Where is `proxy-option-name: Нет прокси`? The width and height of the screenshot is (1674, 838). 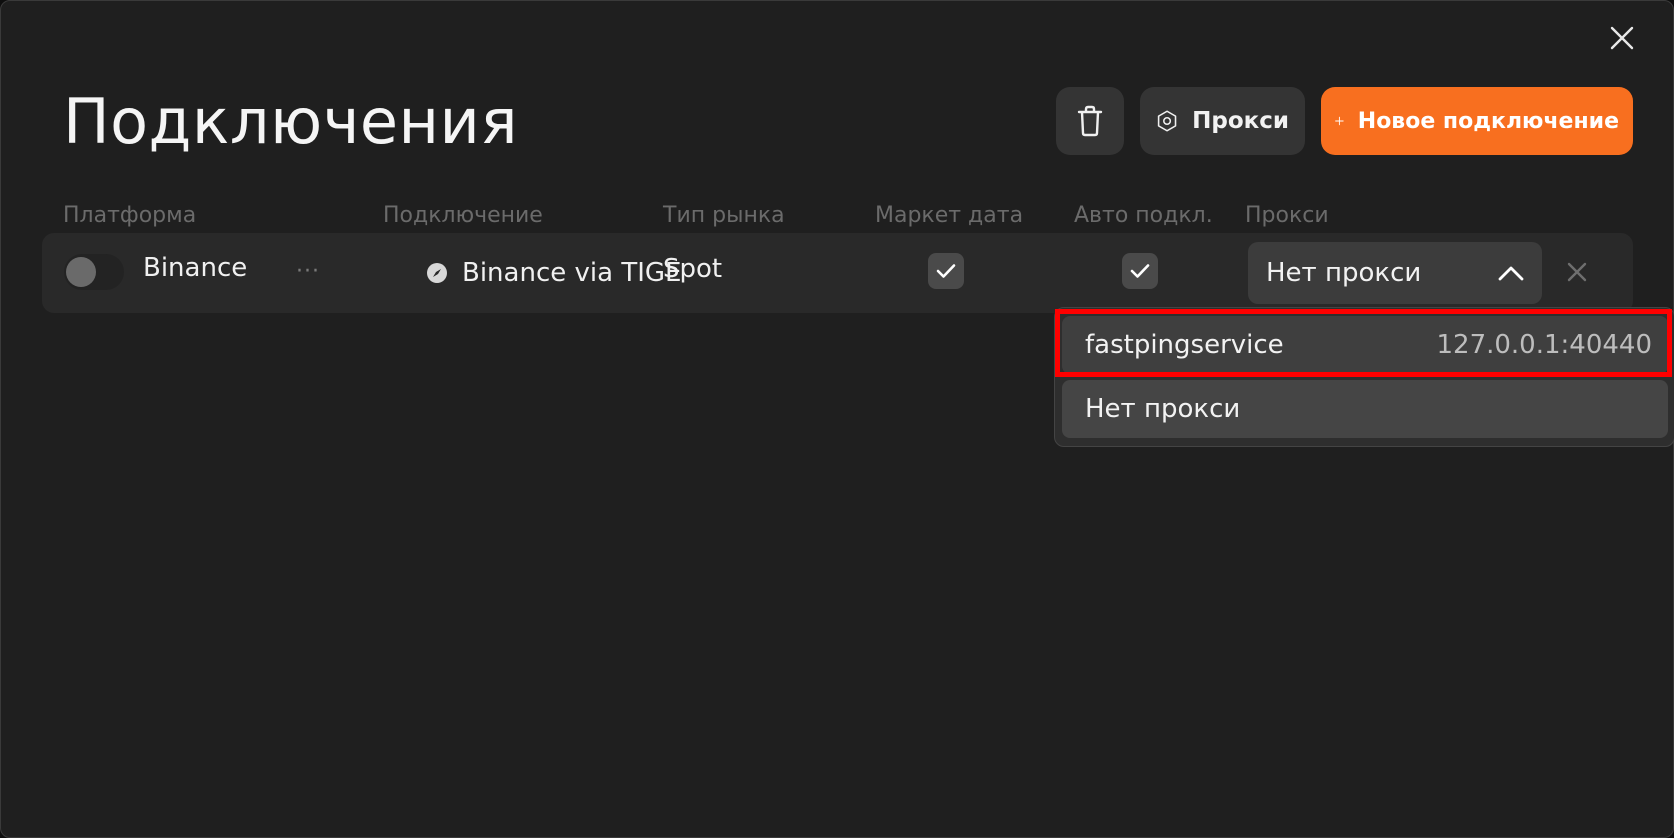 proxy-option-name: Нет прокси is located at coordinates (1163, 409).